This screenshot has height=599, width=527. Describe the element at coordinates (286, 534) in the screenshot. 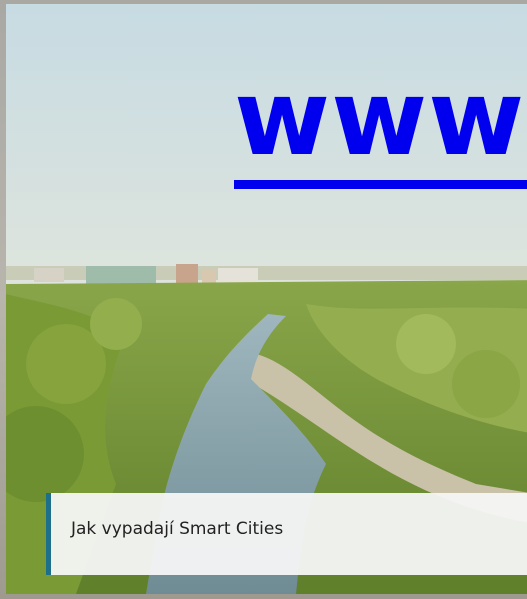

I see `caption-bar: Jak vypadají Smart Cities` at that location.